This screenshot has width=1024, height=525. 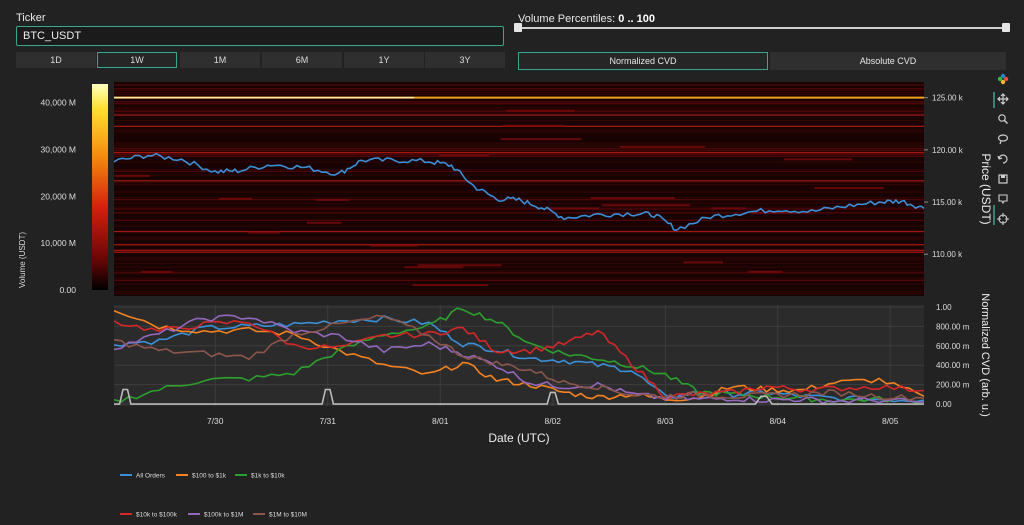 What do you see at coordinates (665, 421) in the screenshot?
I see `date-tick-label: 8/03` at bounding box center [665, 421].